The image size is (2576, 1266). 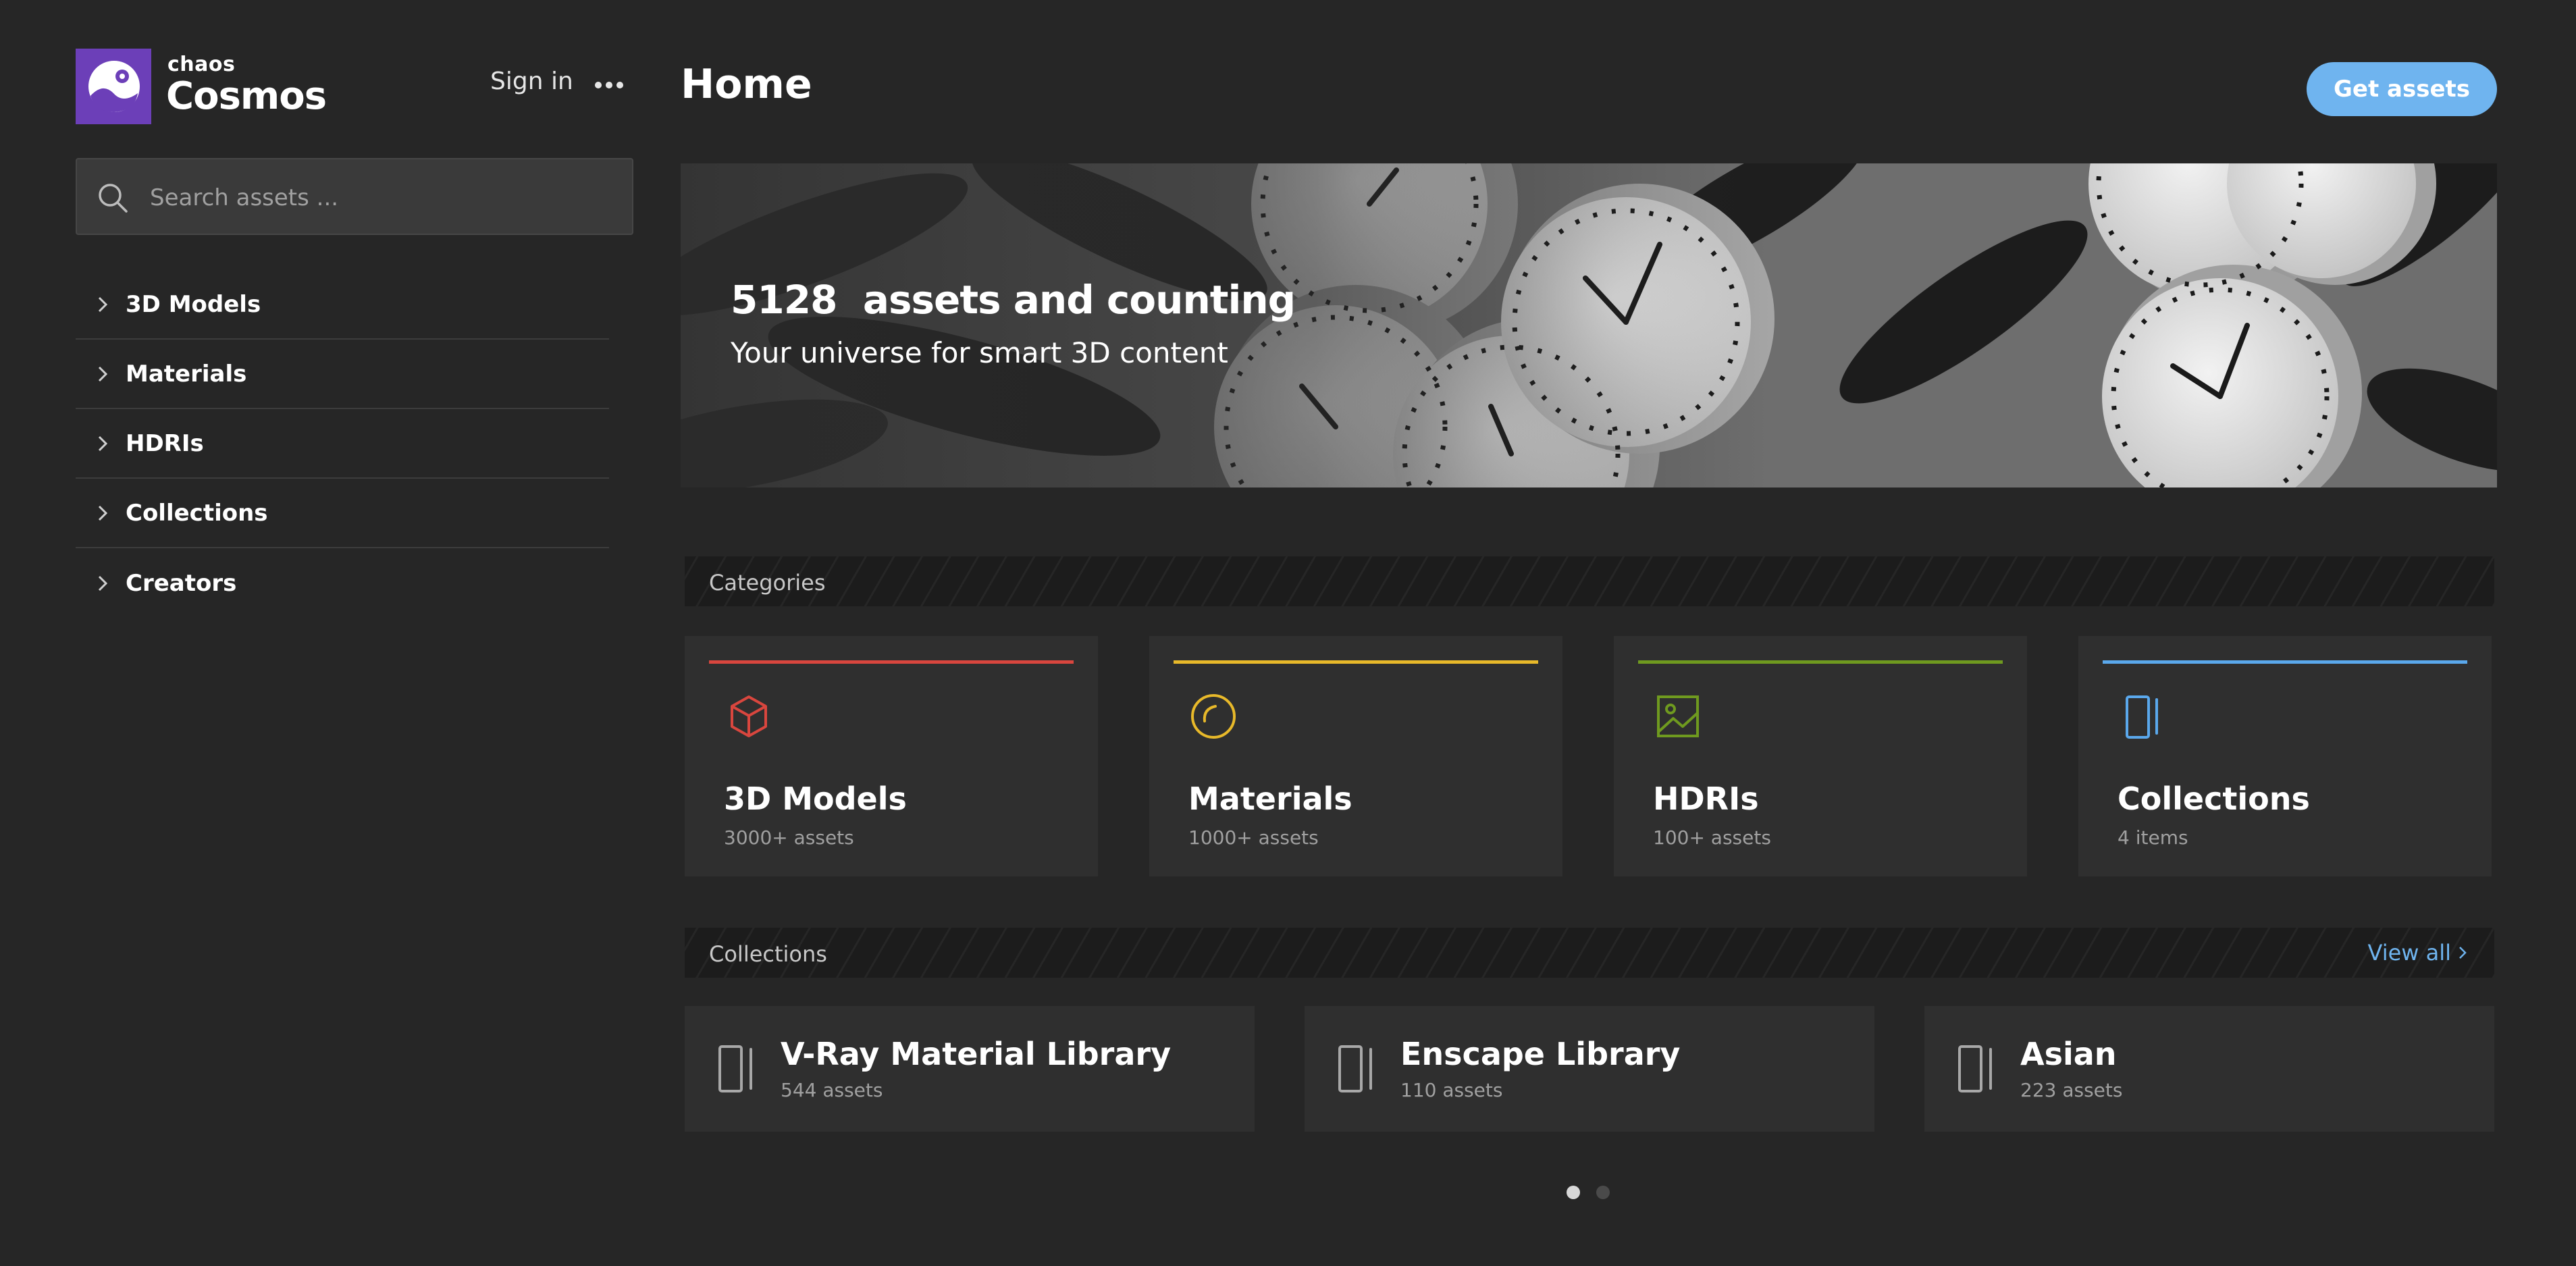 What do you see at coordinates (2285, 756) in the screenshot?
I see `category-card-collections: Collections 4 items` at bounding box center [2285, 756].